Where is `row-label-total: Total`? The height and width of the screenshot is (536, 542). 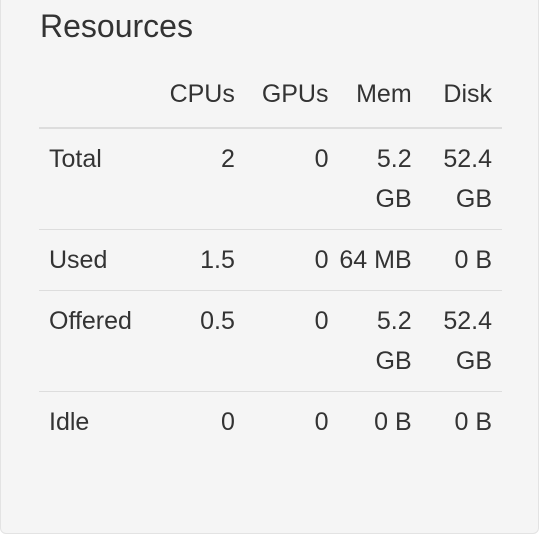 row-label-total: Total is located at coordinates (75, 159).